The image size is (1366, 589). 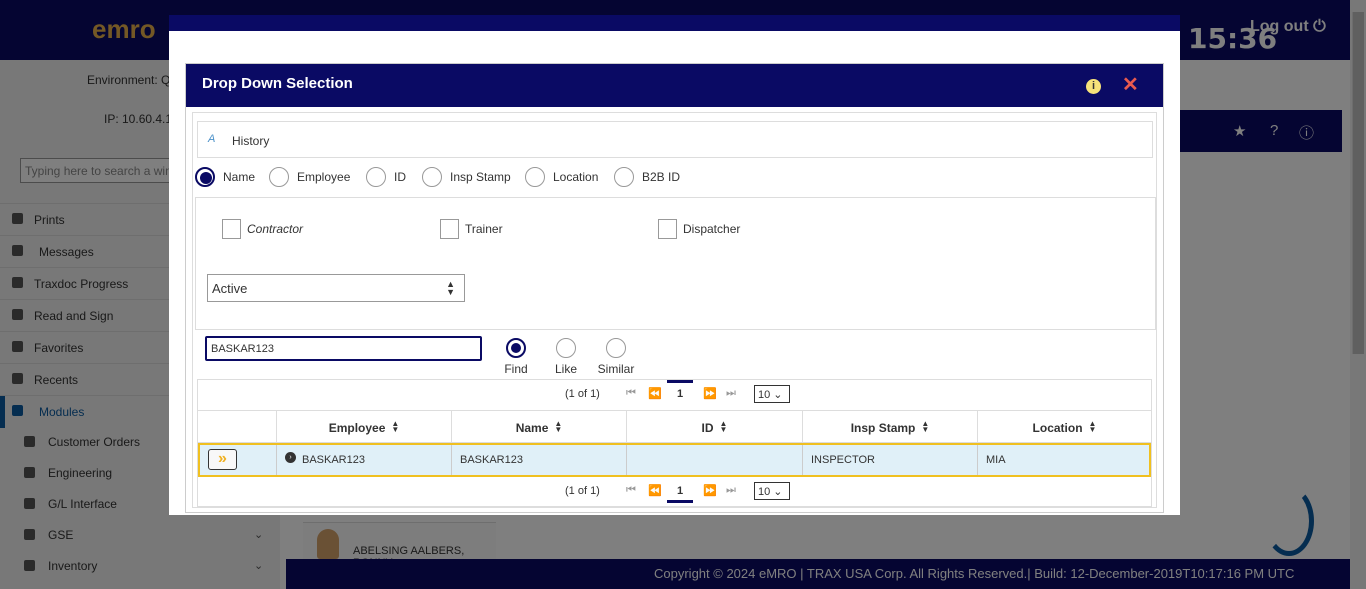 I want to click on paginator-bottom: (1 of 1) ⏮ ⏪ 1 ⏩ ⏭ 10 ⌄, so click(x=674, y=492).